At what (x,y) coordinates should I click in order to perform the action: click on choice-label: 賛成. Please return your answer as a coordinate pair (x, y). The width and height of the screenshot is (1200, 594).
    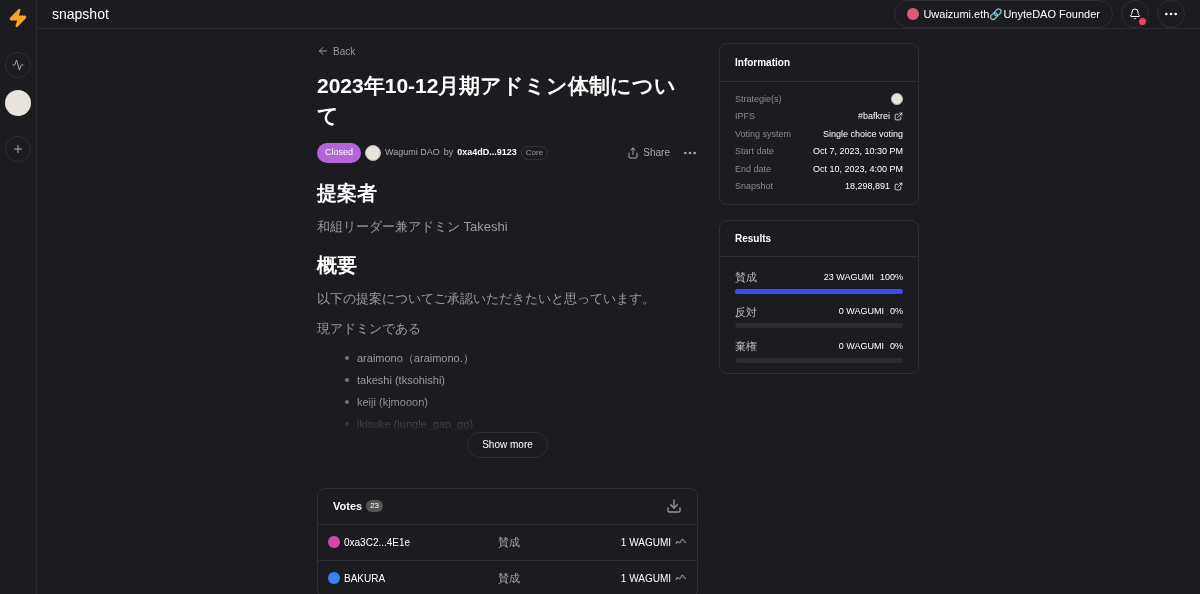
    Looking at the image, I should click on (746, 277).